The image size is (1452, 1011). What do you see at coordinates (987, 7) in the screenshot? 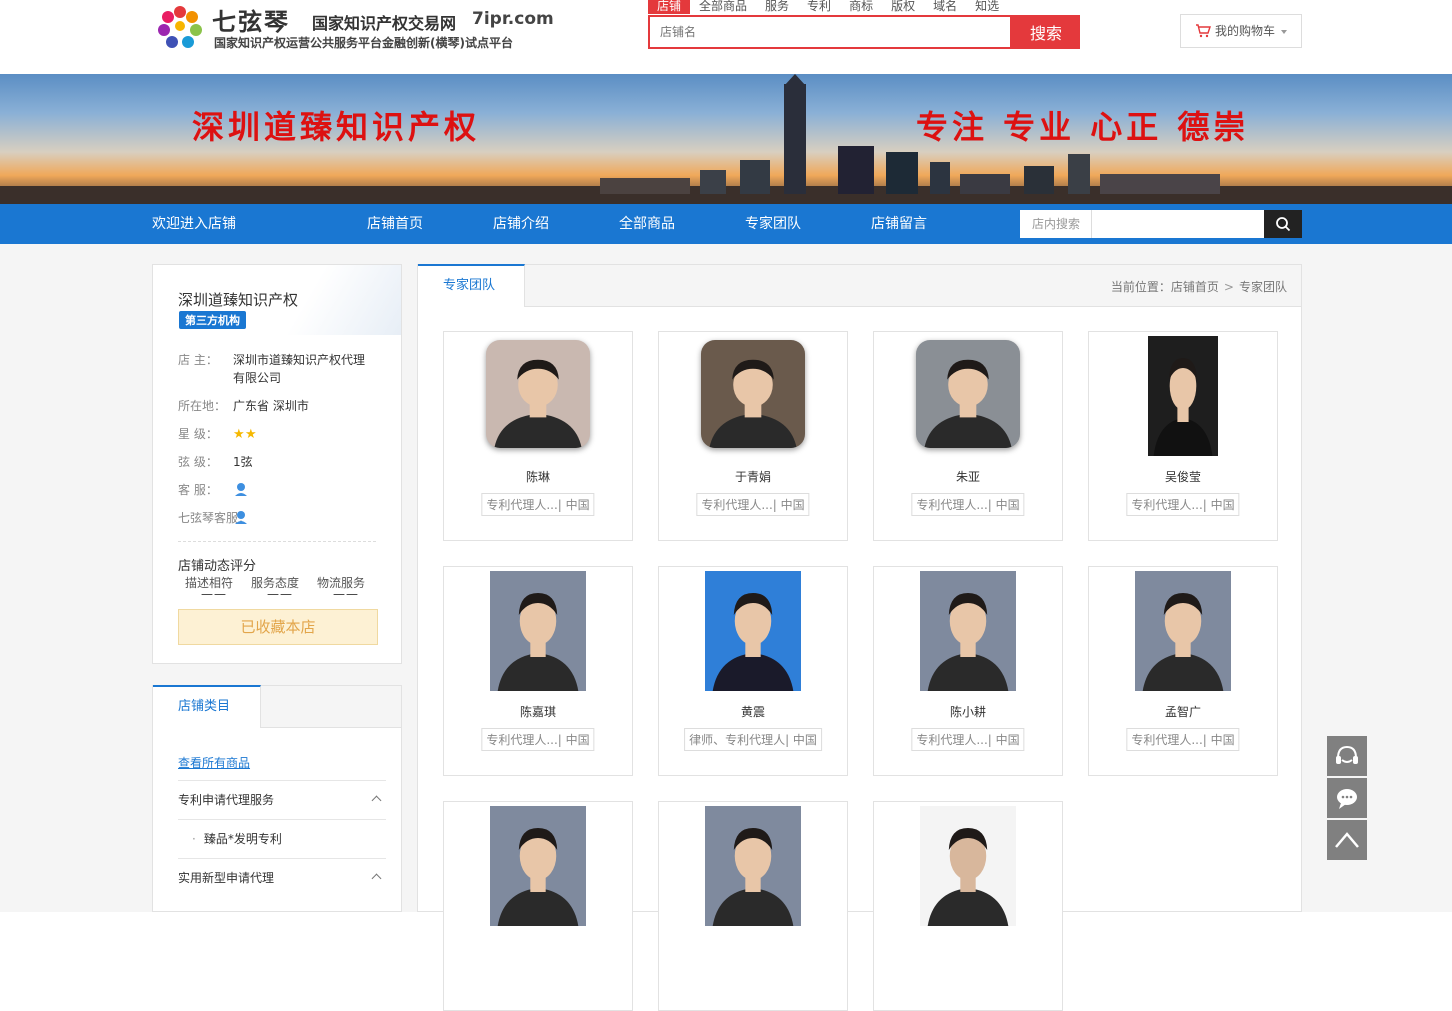
I see `search-tab-zhixuan: 知选` at bounding box center [987, 7].